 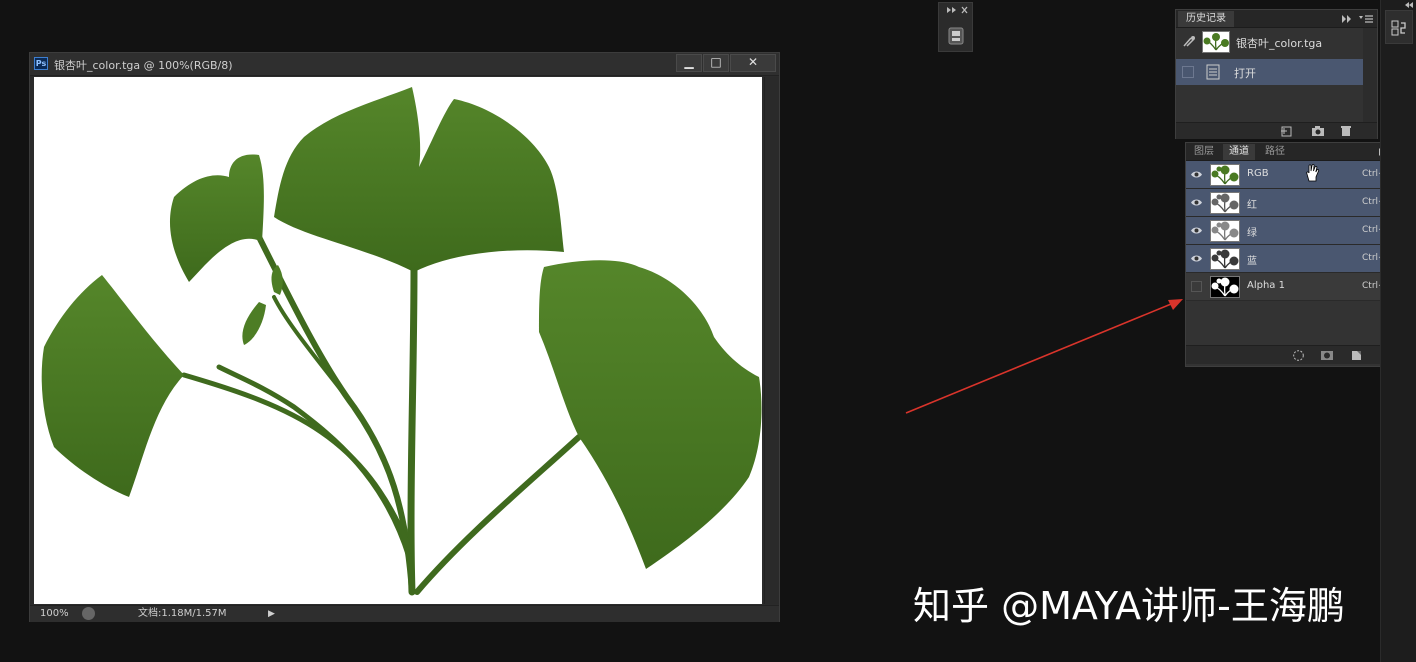 I want to click on panel-menu-icon, so click(x=1358, y=19).